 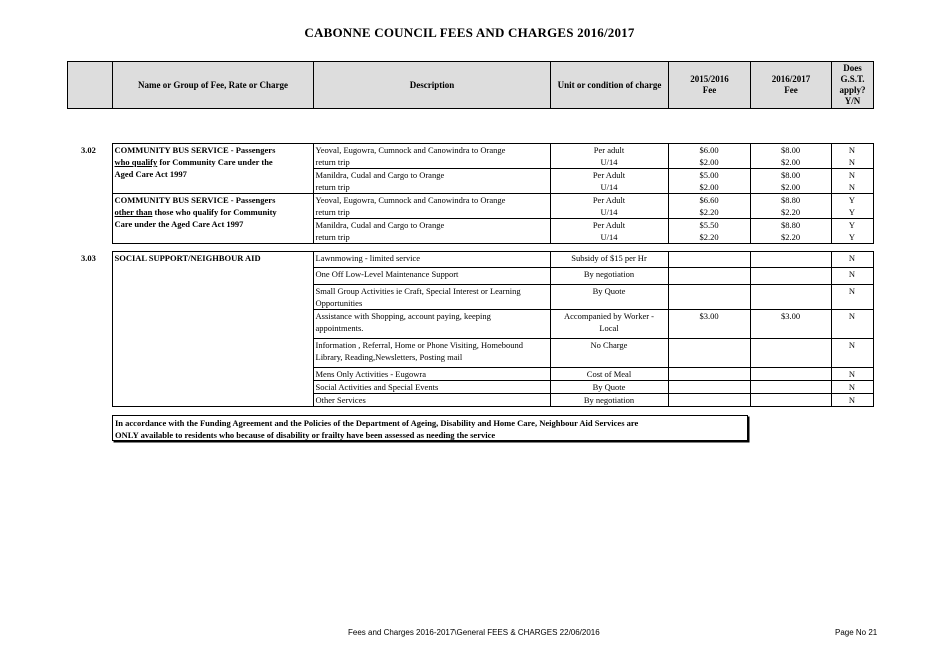 What do you see at coordinates (852, 374) in the screenshot?
I see `row-303-6-gst: N` at bounding box center [852, 374].